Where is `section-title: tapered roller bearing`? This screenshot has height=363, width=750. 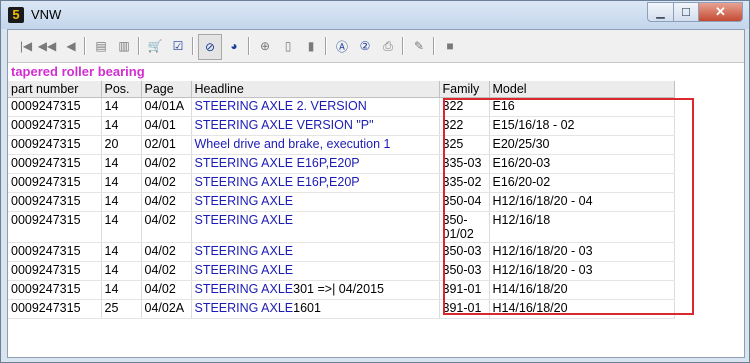
section-title: tapered roller bearing is located at coordinates (78, 71).